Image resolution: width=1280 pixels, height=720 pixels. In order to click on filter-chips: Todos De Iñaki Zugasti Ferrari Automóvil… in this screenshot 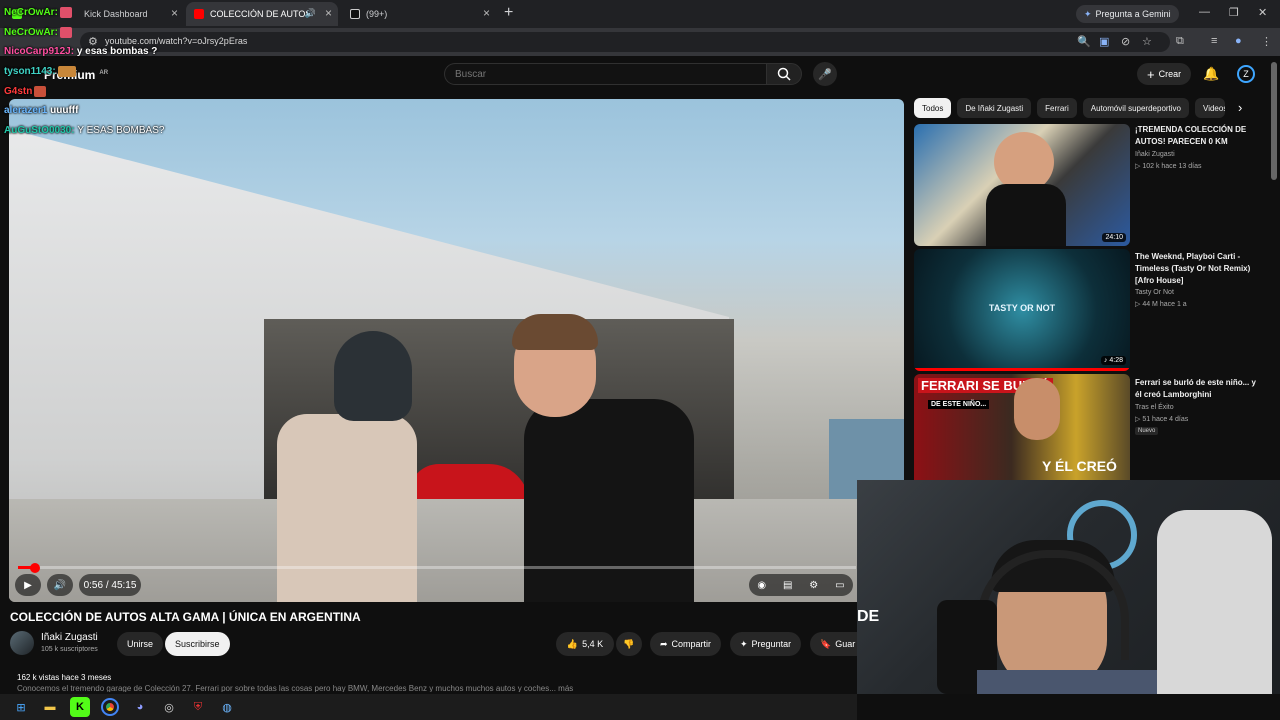, I will do `click(1070, 108)`.